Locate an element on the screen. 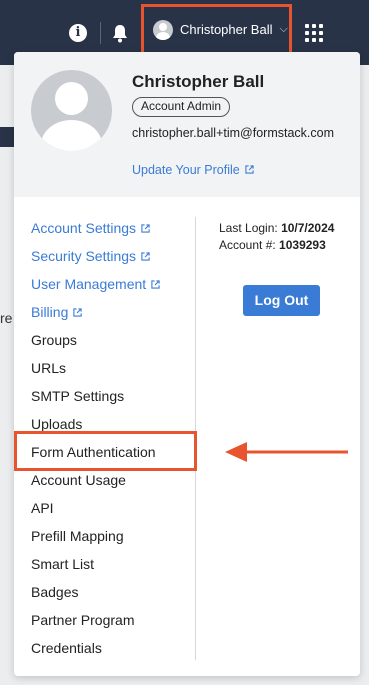 The image size is (369, 685). menu-item-security-settings: Security Settings is located at coordinates (95, 260).